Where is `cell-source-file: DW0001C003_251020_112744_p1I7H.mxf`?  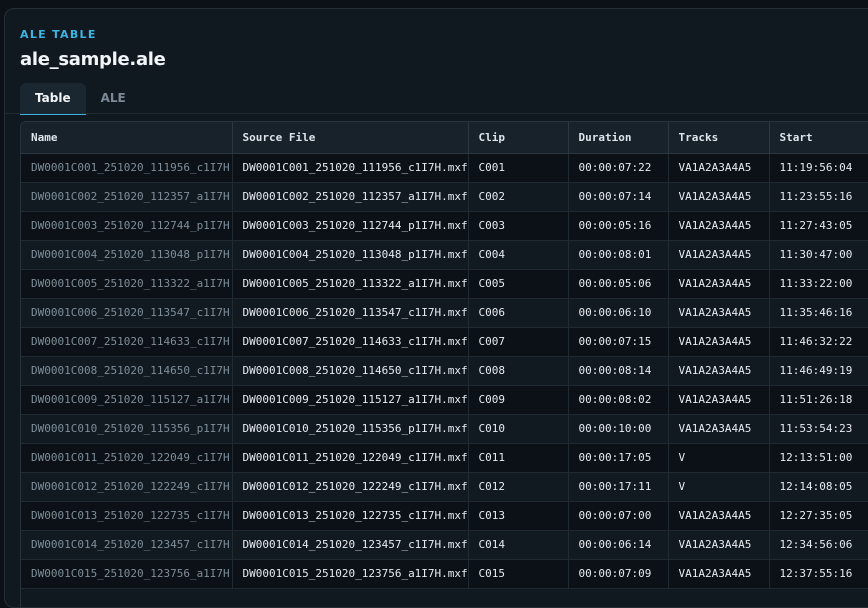
cell-source-file: DW0001C003_251020_112744_p1I7H.mxf is located at coordinates (350, 226).